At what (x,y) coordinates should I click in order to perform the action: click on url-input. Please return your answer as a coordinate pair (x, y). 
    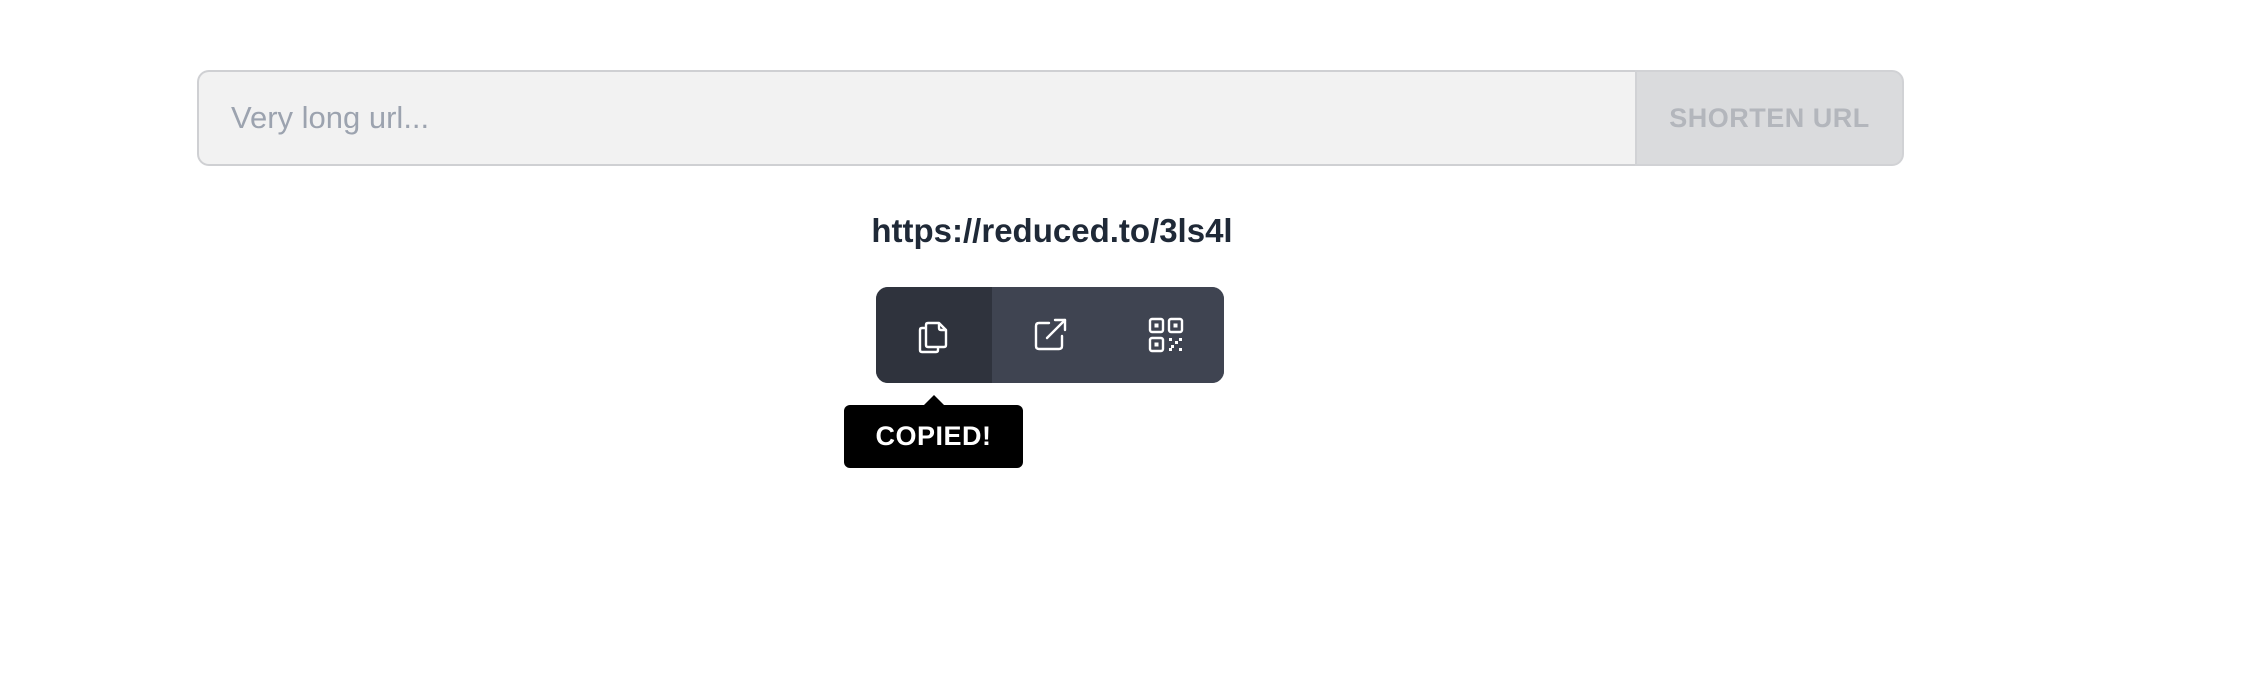
    Looking at the image, I should click on (916, 118).